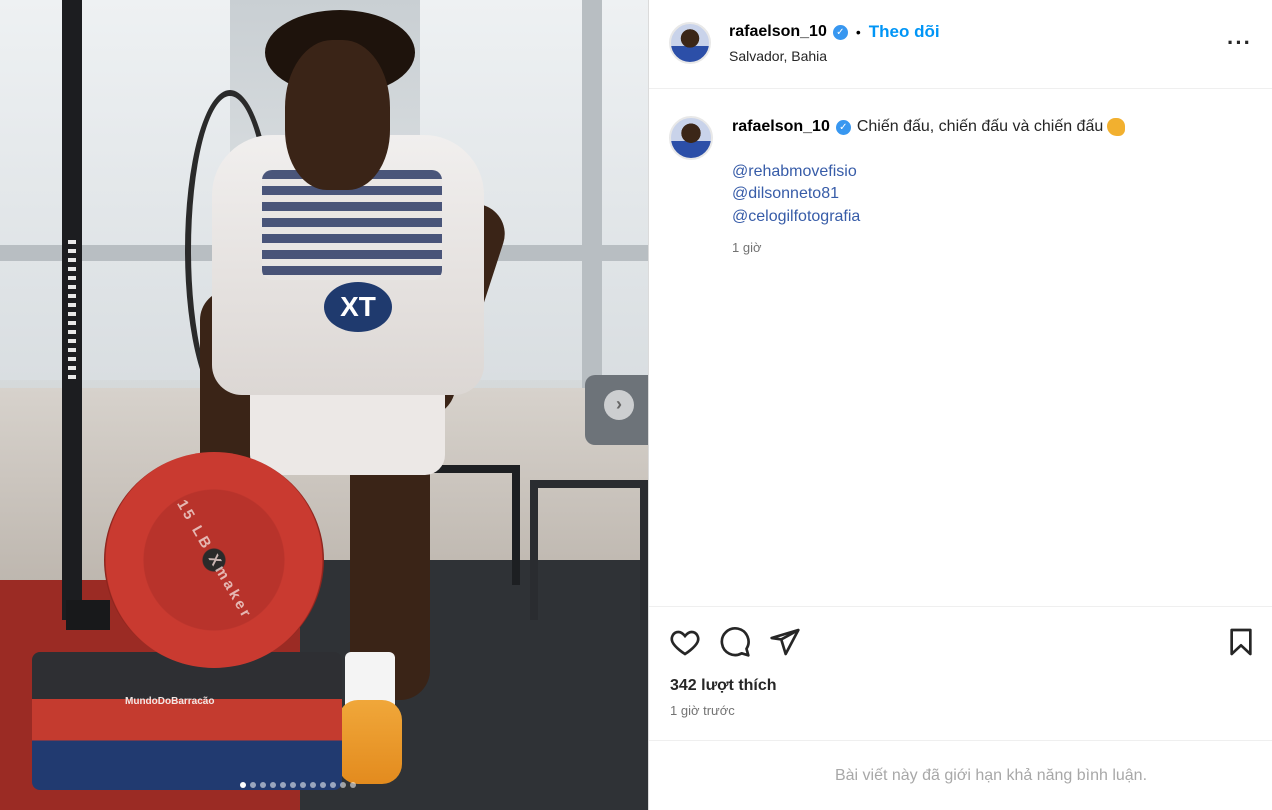 The height and width of the screenshot is (810, 1272). Describe the element at coordinates (723, 686) in the screenshot. I see `like-count: 342 lượt thích` at that location.